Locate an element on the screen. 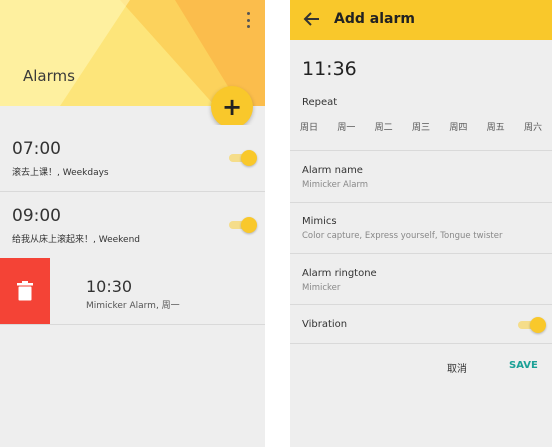 The width and height of the screenshot is (552, 447). app-bar: Add alarm is located at coordinates (421, 20).